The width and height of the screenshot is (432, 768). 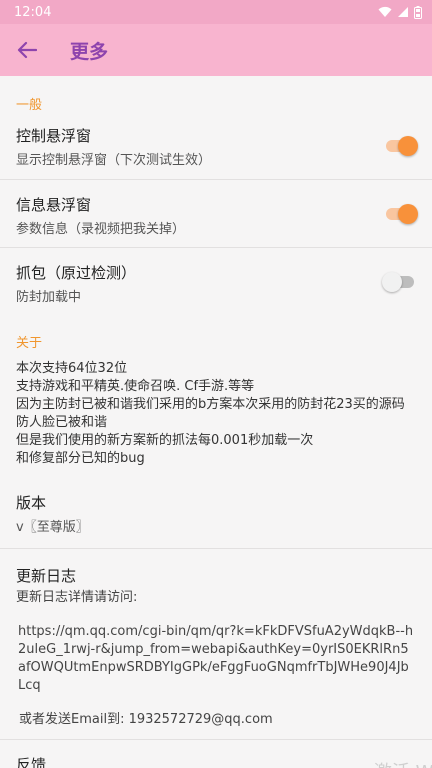 What do you see at coordinates (62, 422) in the screenshot?
I see `about-line: 防人脸已被和谐` at bounding box center [62, 422].